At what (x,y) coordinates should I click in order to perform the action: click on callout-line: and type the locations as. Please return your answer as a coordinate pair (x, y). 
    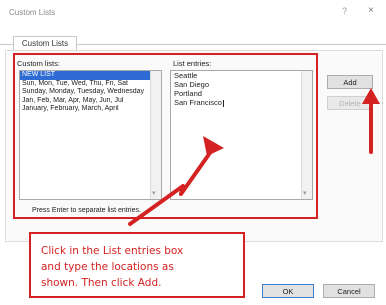
    Looking at the image, I should click on (107, 267).